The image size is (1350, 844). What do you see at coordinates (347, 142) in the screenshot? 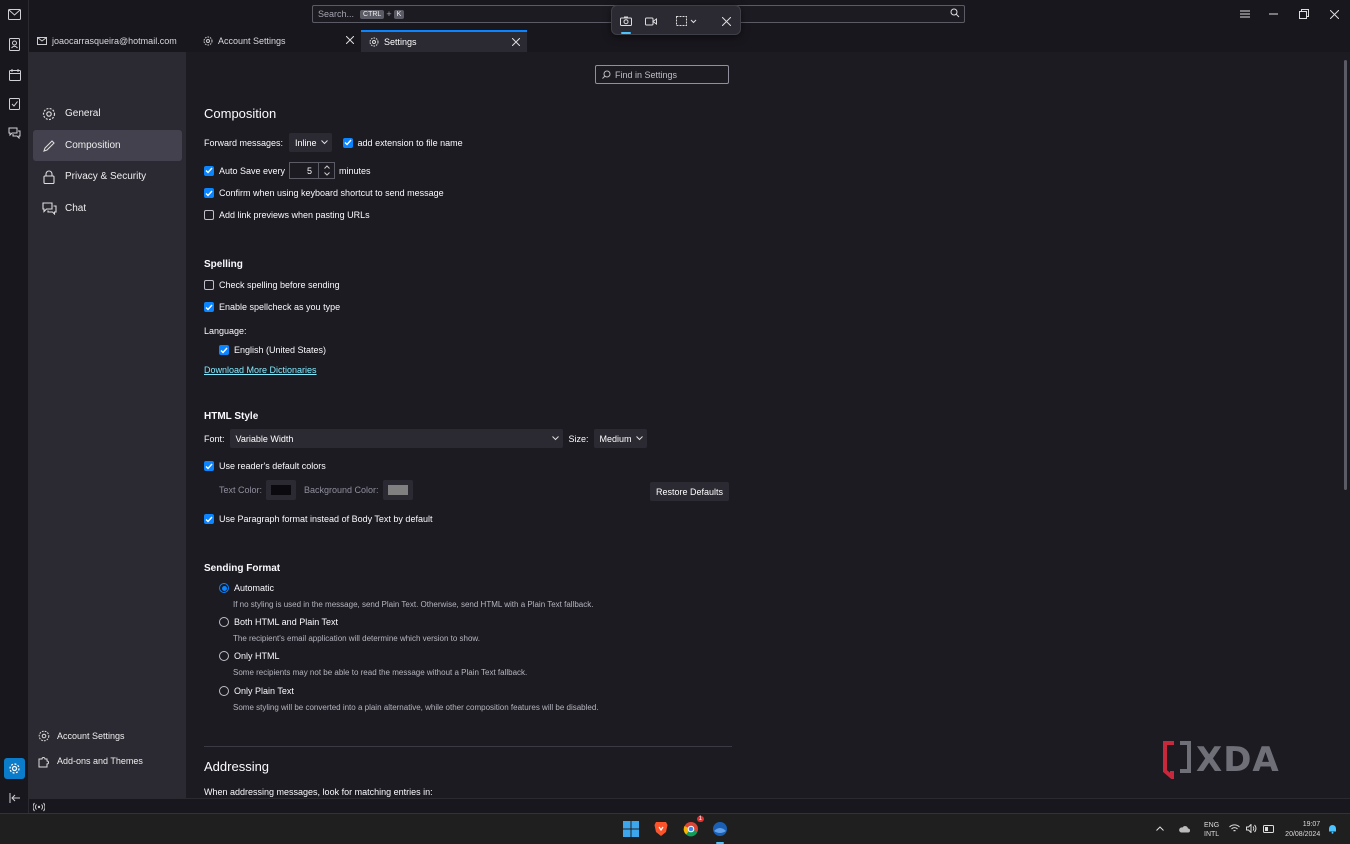
I see `add-extension-checkbox` at bounding box center [347, 142].